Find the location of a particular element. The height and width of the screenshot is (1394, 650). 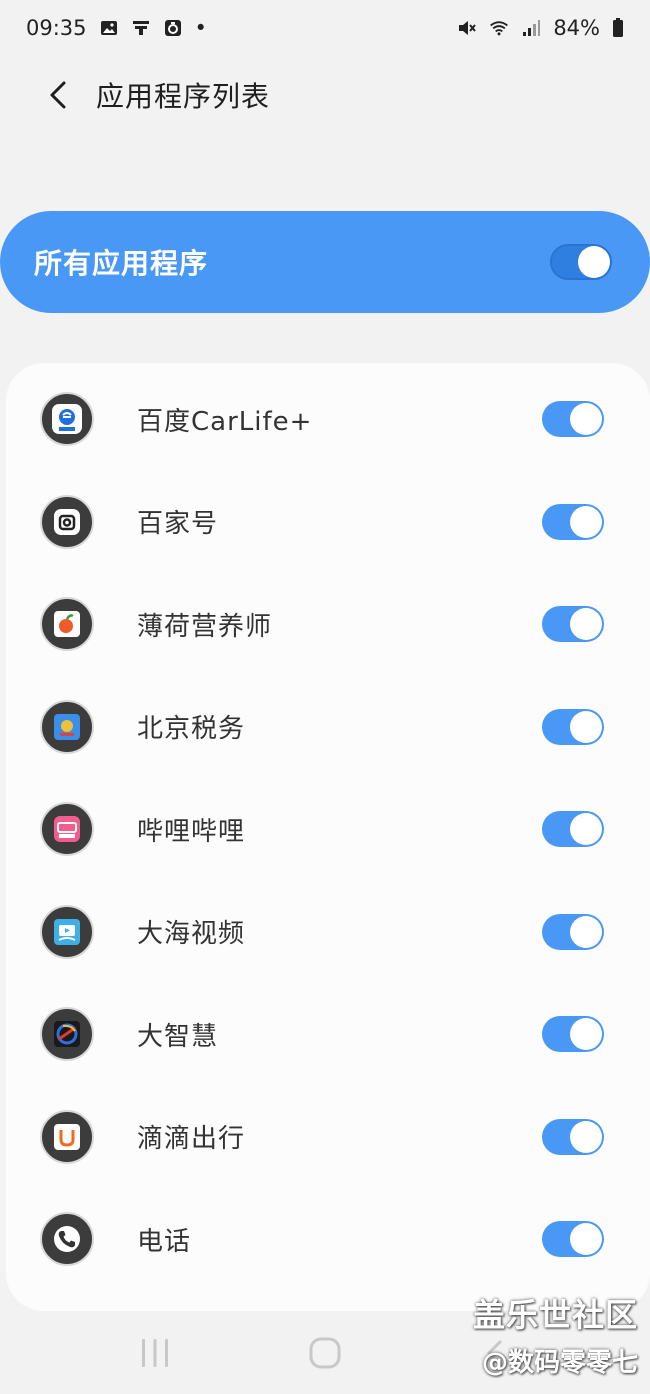

signal-icon is located at coordinates (531, 28).